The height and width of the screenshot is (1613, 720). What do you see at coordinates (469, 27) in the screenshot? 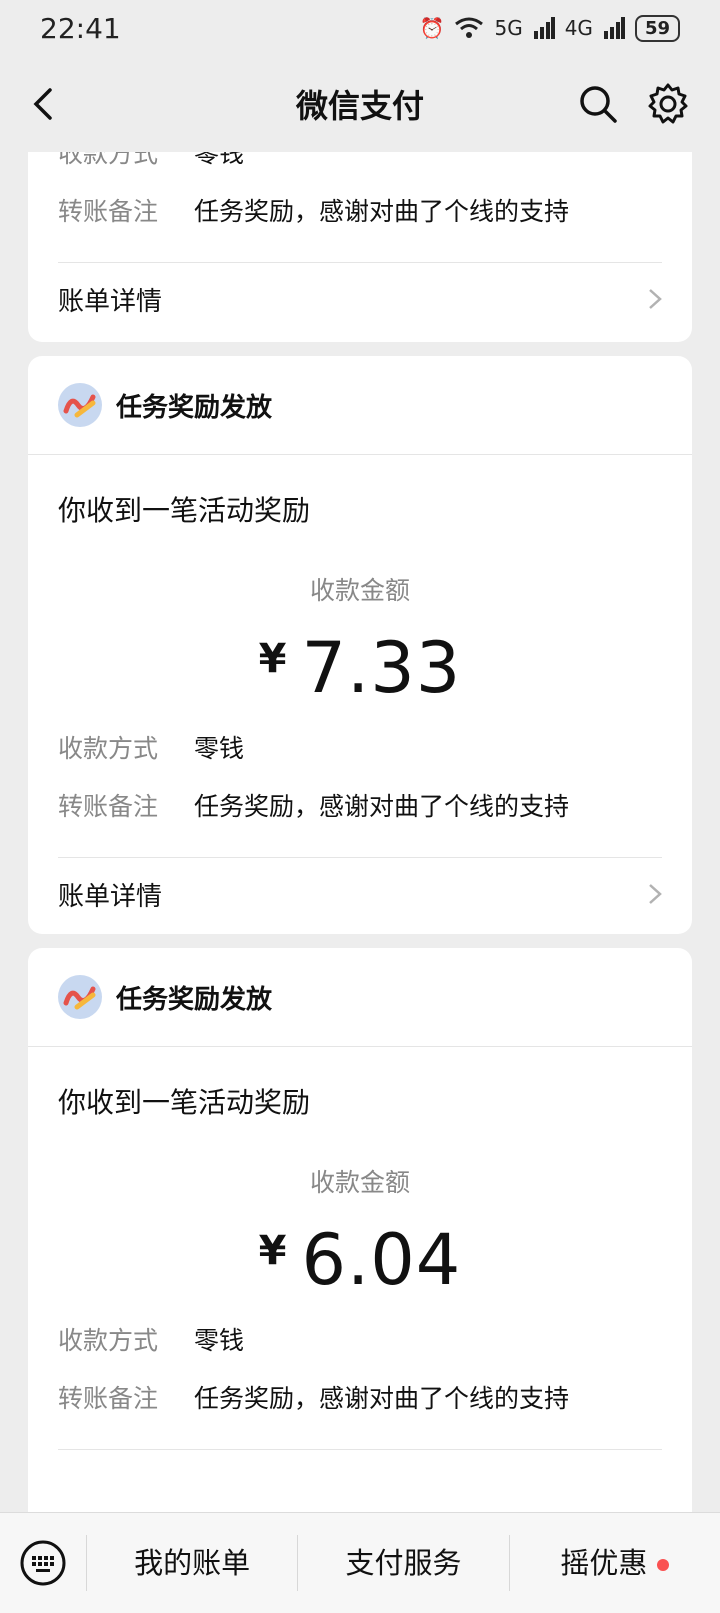
I see `wifi-icon` at bounding box center [469, 27].